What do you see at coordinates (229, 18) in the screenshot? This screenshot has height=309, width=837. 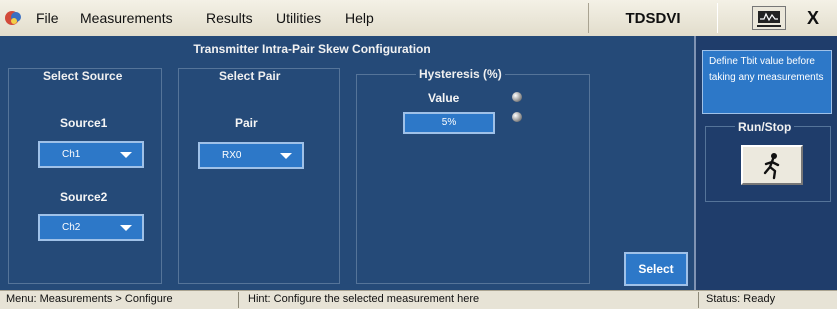 I see `menu-results: Results` at bounding box center [229, 18].